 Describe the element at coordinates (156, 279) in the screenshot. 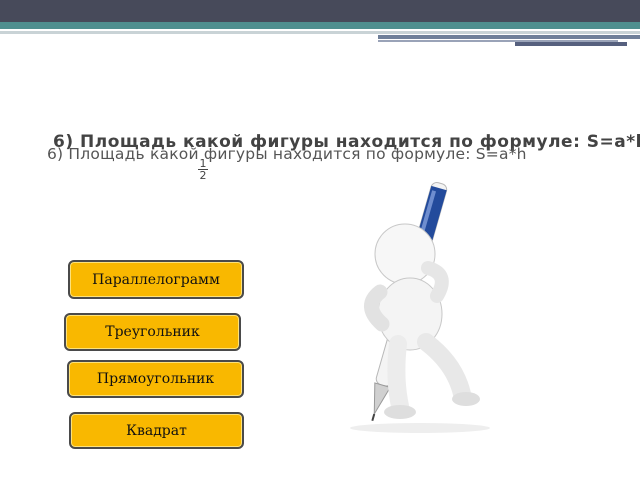

I see `answer-button-parallelogram: Параллелограмм` at that location.